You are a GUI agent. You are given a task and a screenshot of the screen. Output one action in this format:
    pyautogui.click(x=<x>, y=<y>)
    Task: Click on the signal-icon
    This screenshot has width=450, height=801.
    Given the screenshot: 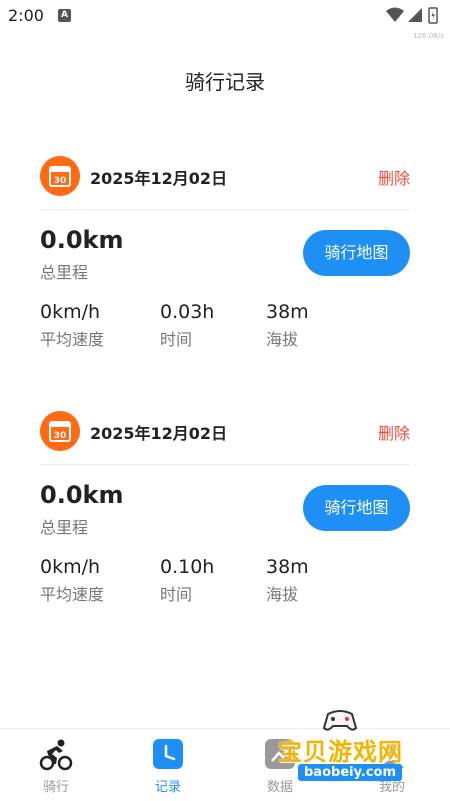 What is the action you would take?
    pyautogui.click(x=415, y=15)
    